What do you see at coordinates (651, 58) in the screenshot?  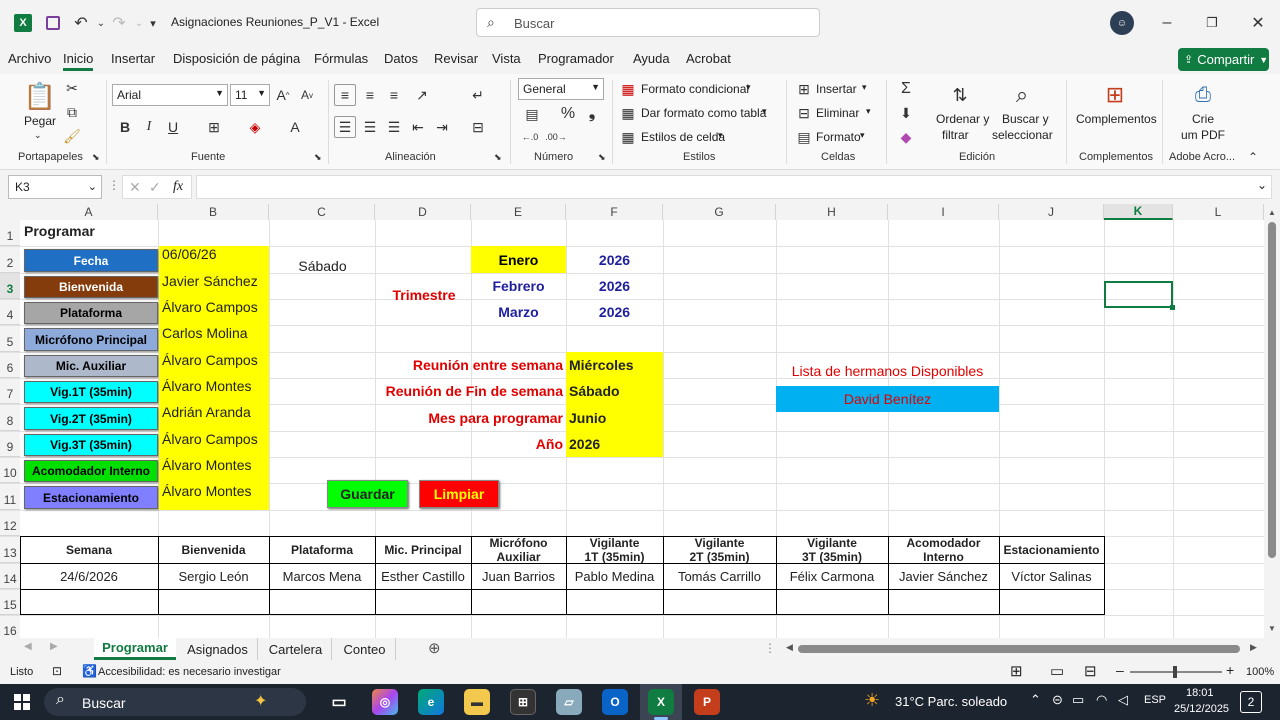 I see `menu-ayuda: Ayuda` at bounding box center [651, 58].